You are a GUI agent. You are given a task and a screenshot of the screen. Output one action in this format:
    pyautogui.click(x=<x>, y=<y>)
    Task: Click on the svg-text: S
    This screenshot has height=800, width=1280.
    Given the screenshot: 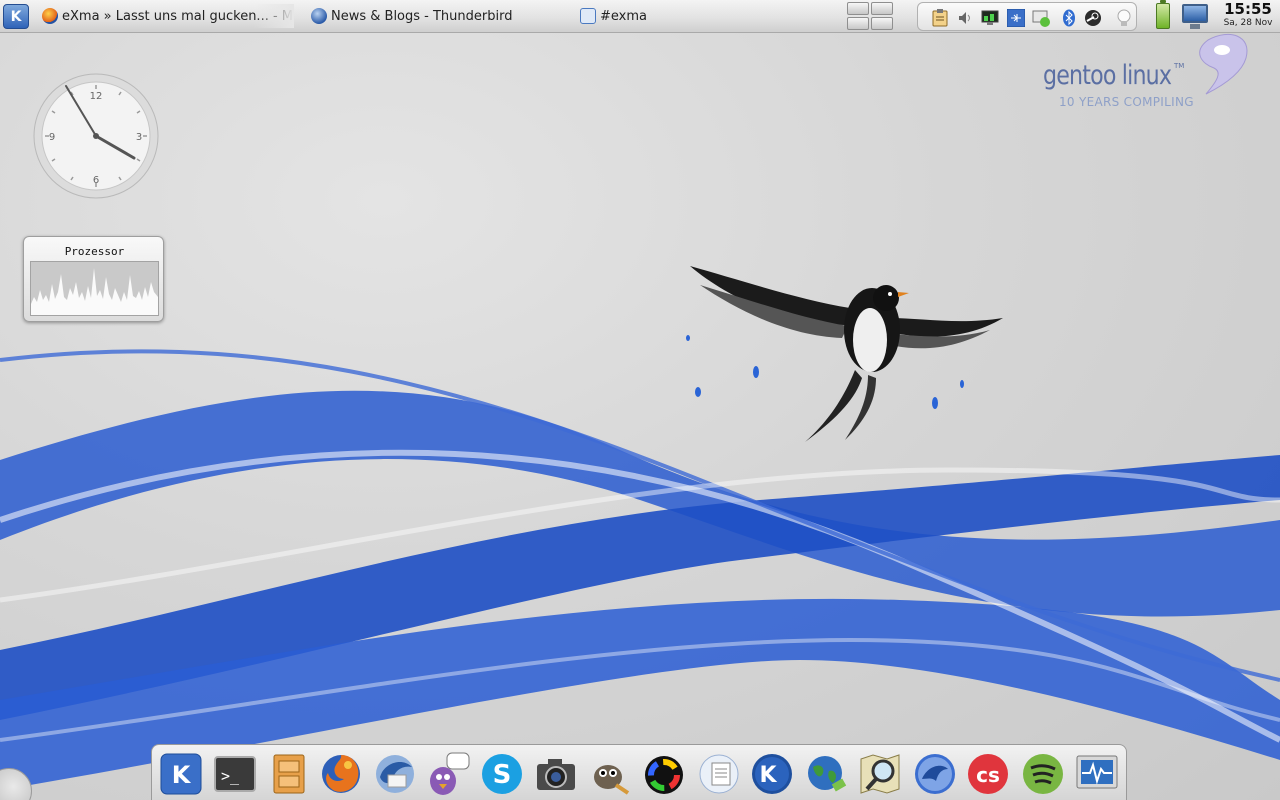 What is the action you would take?
    pyautogui.click(x=502, y=775)
    